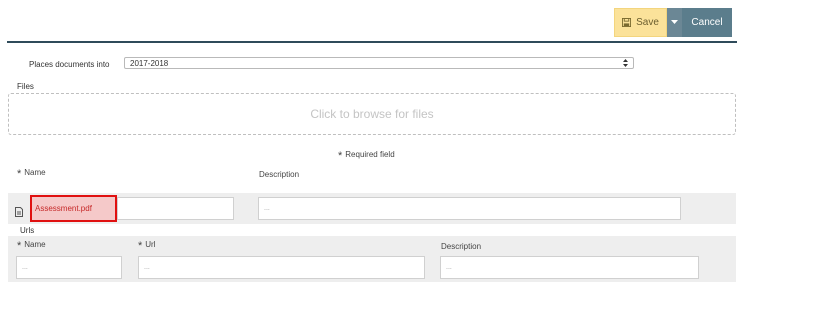 Image resolution: width=822 pixels, height=324 pixels. Describe the element at coordinates (27, 230) in the screenshot. I see `urls-section-label: Urls` at that location.